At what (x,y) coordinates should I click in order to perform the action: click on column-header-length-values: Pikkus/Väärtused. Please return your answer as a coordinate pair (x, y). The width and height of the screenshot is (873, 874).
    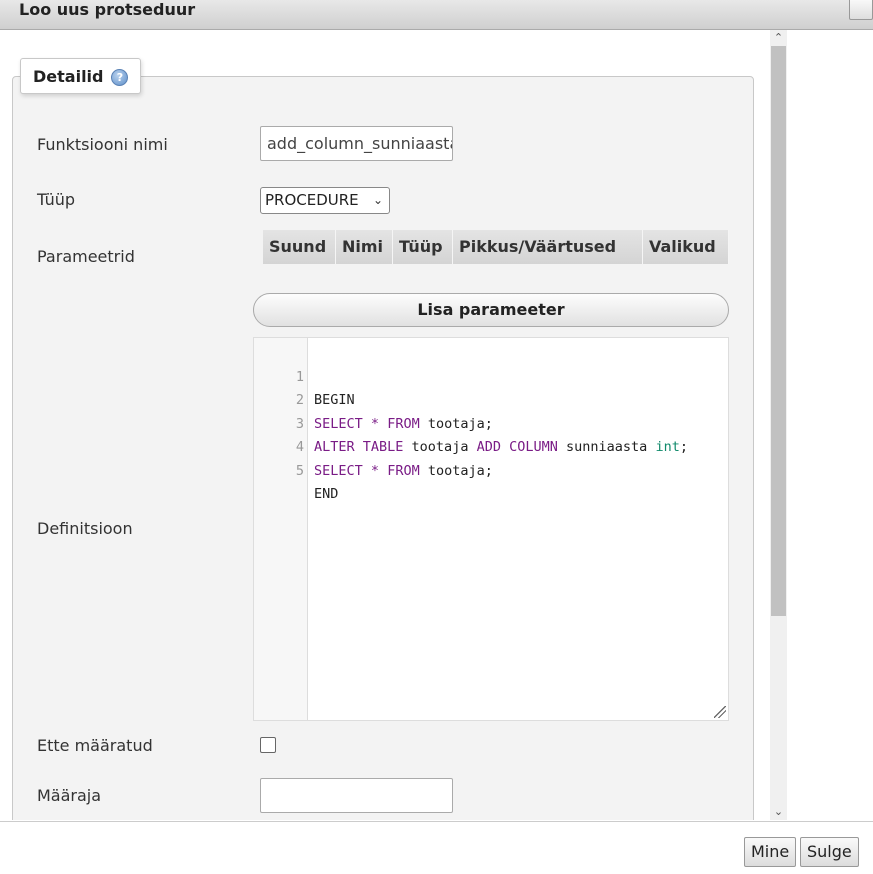
    Looking at the image, I should click on (548, 247).